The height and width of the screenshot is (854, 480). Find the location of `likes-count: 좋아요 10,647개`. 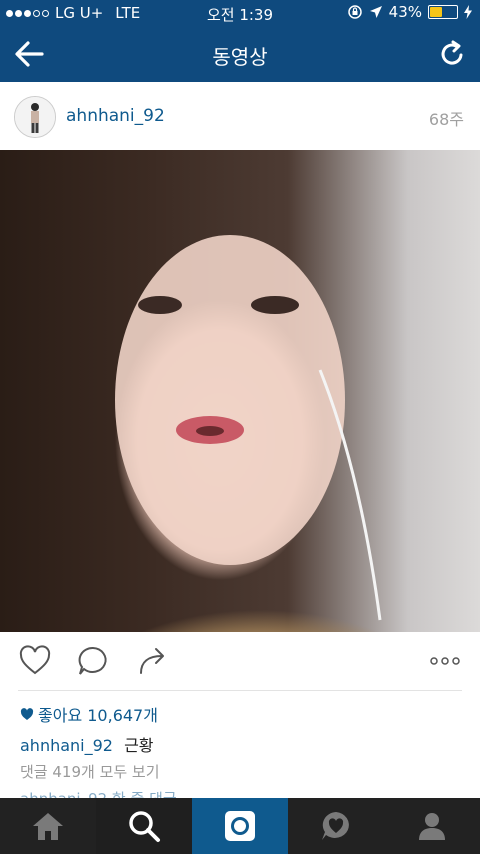

likes-count: 좋아요 10,647개 is located at coordinates (98, 715).